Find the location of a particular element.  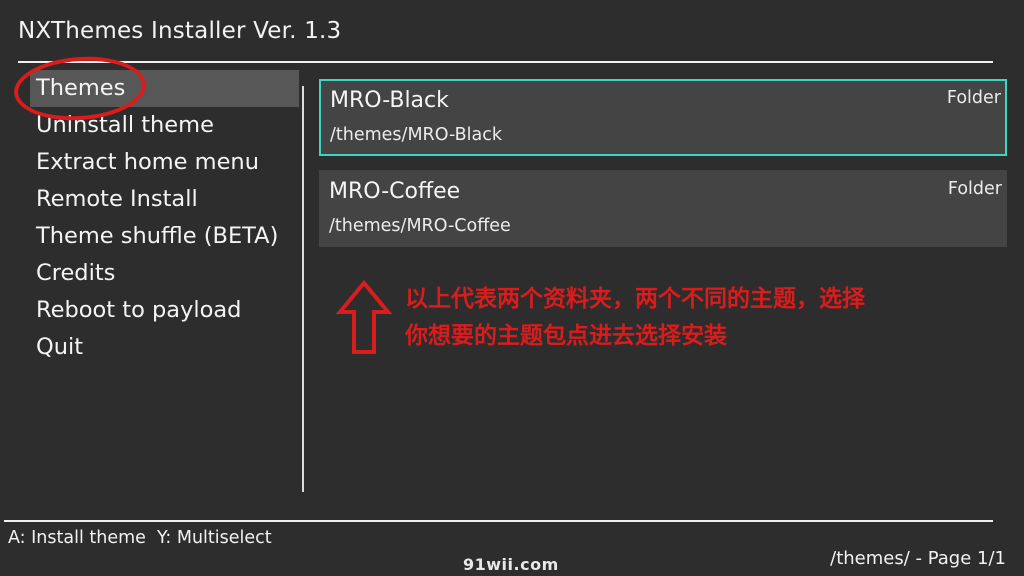

footer-divider is located at coordinates (498, 521).